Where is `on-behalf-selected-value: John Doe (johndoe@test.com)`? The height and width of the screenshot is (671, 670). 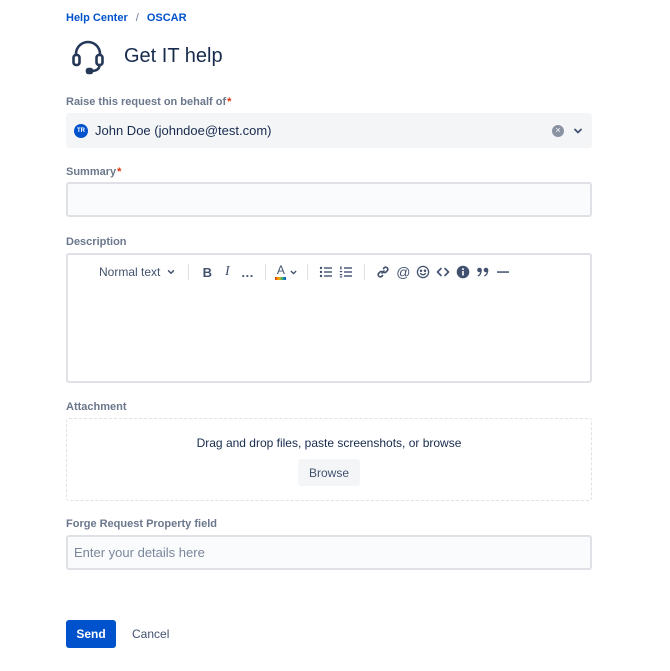 on-behalf-selected-value: John Doe (johndoe@test.com) is located at coordinates (183, 130).